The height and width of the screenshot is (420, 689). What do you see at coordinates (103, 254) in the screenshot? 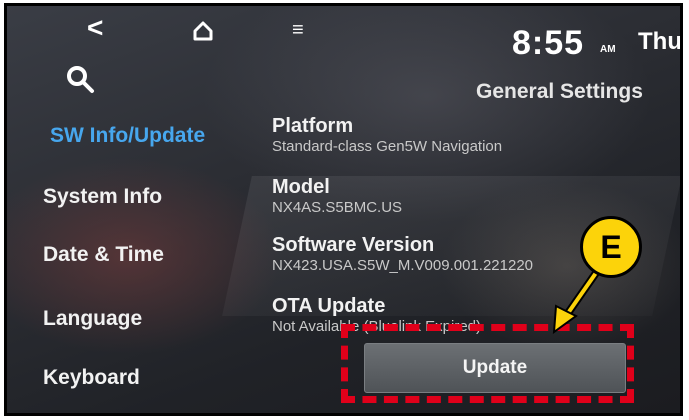
I see `sidebar-item-label: Date & Time` at bounding box center [103, 254].